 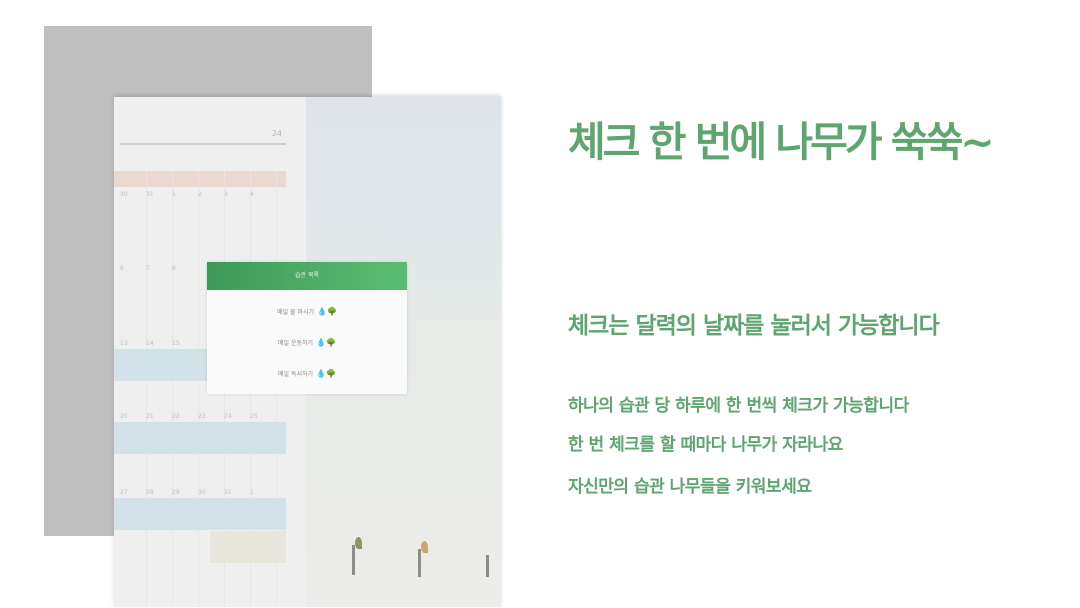 I want to click on calendar-day: 24, so click(x=237, y=416).